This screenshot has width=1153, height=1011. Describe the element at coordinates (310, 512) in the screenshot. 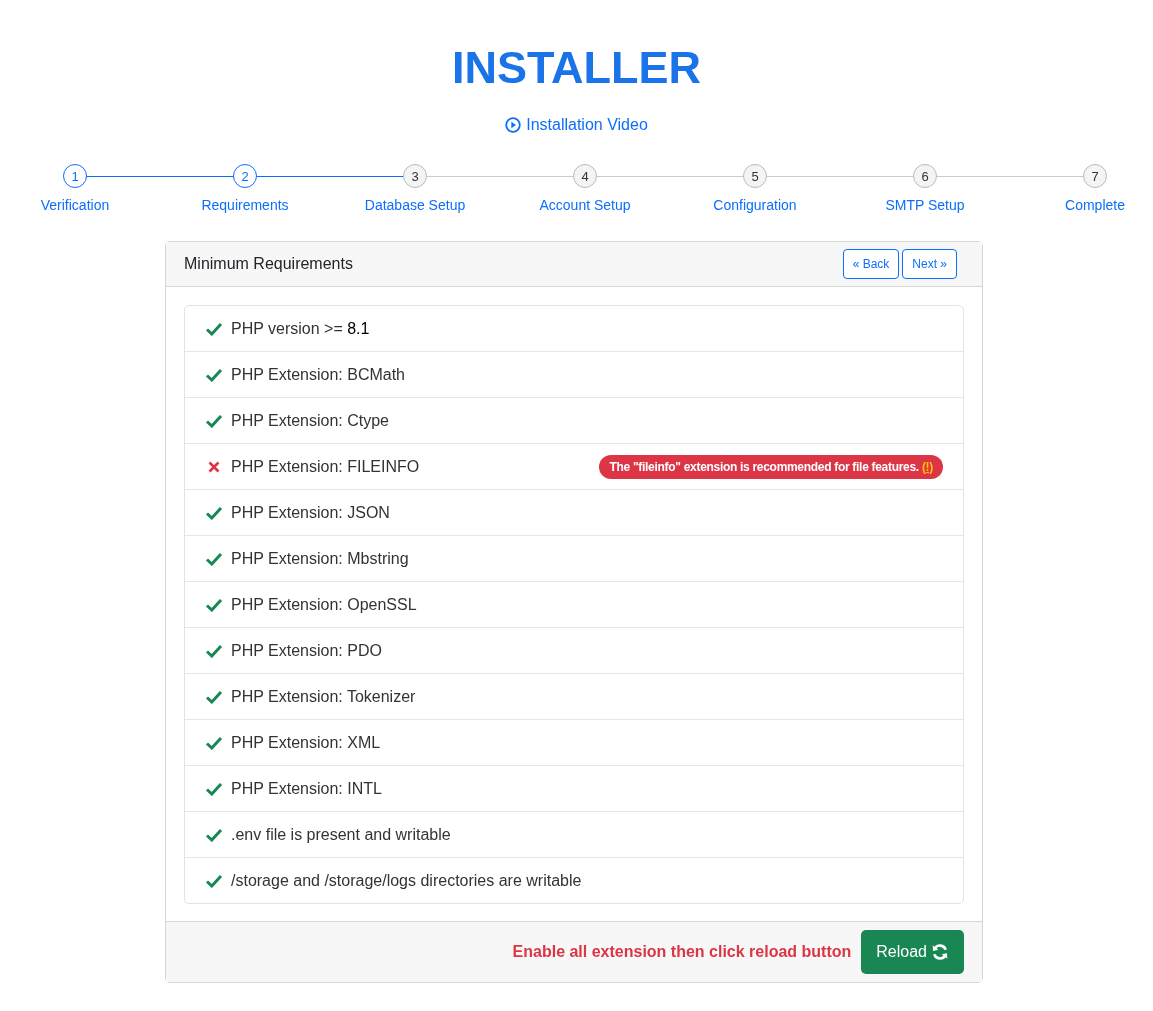

I see `requirement-text: PHP Extension: JSON` at that location.